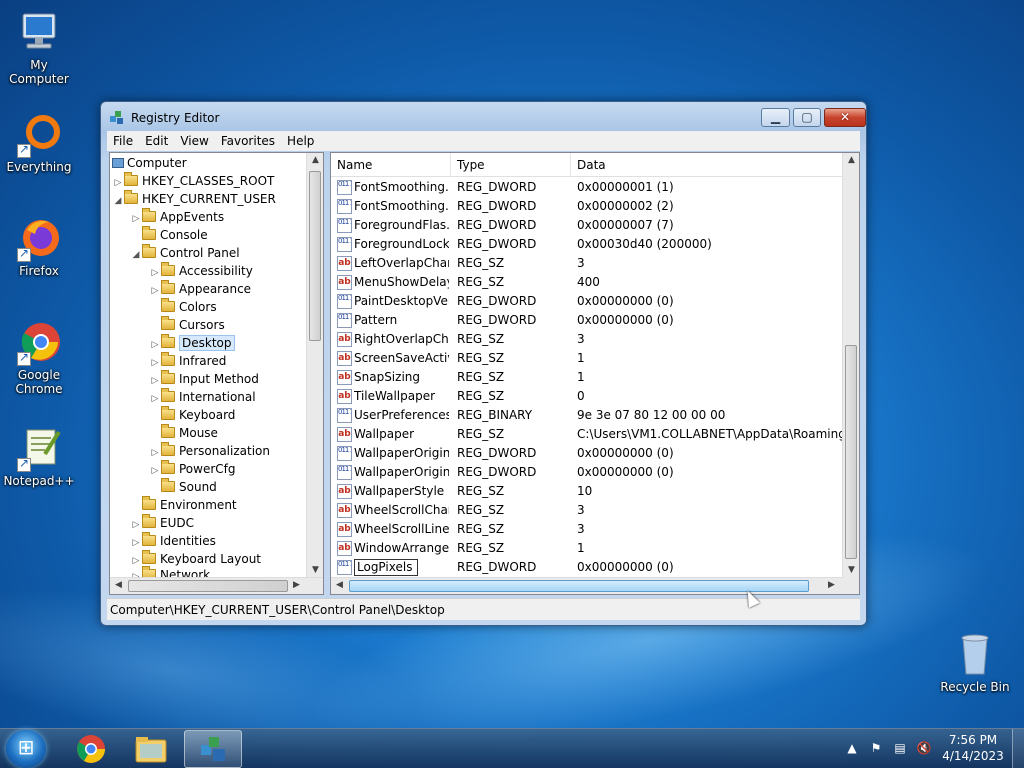 The image size is (1024, 768). I want to click on tree-item-infrared: ▷ Infrared, so click(187, 361).